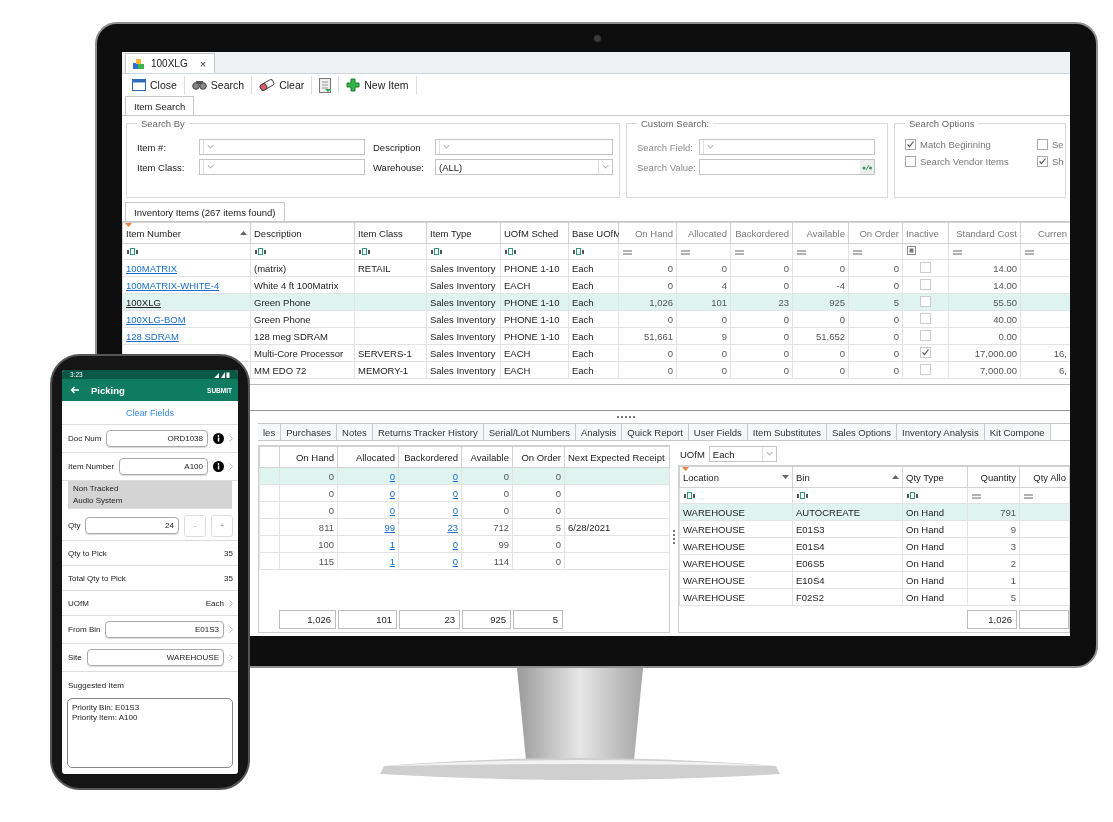 This screenshot has height=822, width=1113. Describe the element at coordinates (155, 85) in the screenshot. I see `close-button: Close` at that location.